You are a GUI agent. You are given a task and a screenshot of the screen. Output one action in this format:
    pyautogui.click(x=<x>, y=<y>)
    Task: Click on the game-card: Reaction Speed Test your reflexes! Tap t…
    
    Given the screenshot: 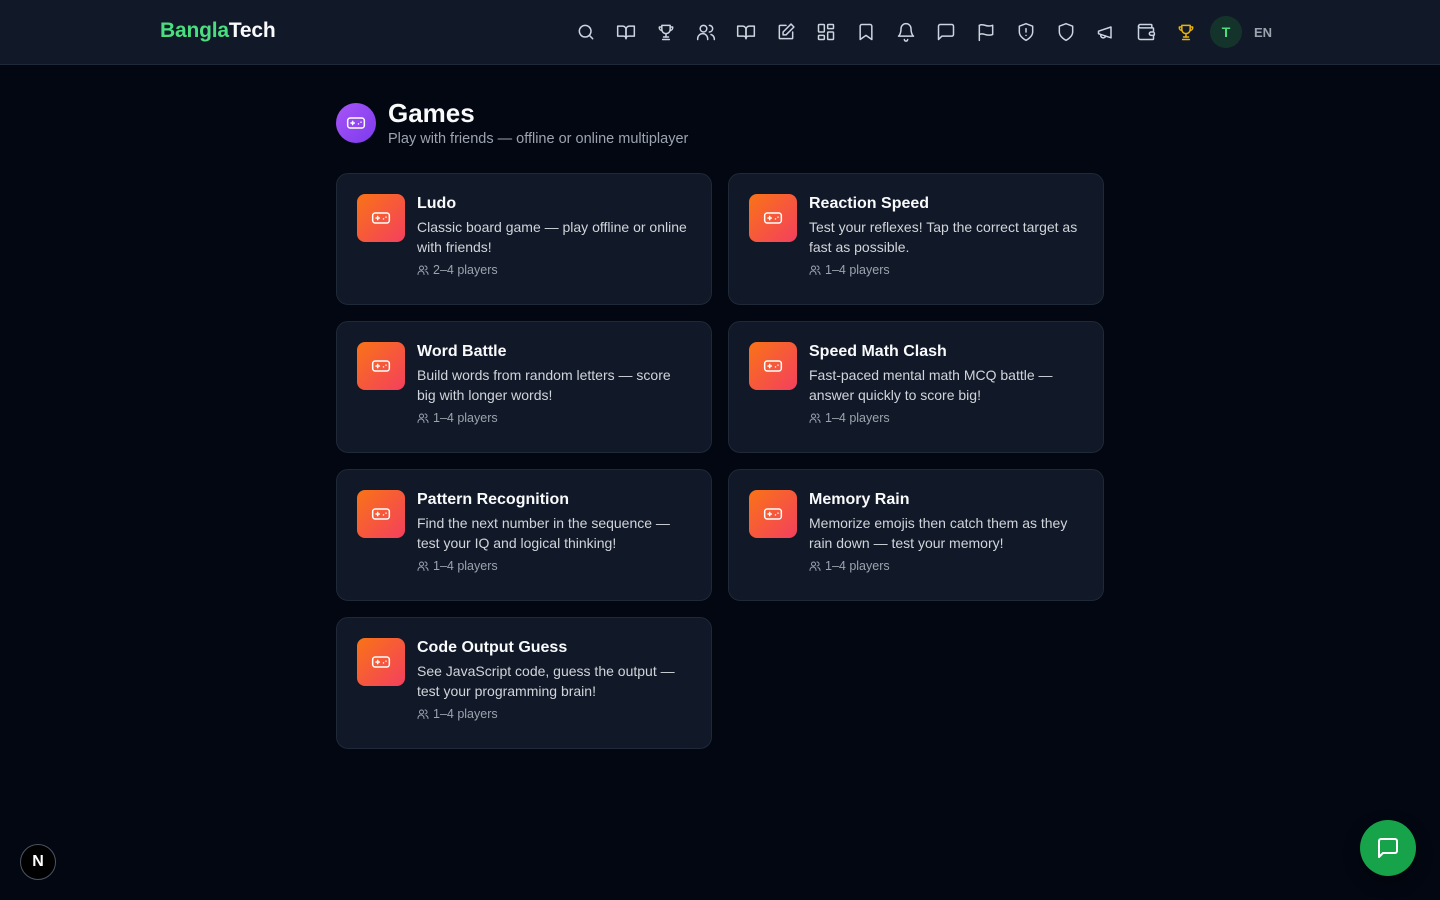 What is the action you would take?
    pyautogui.click(x=916, y=239)
    